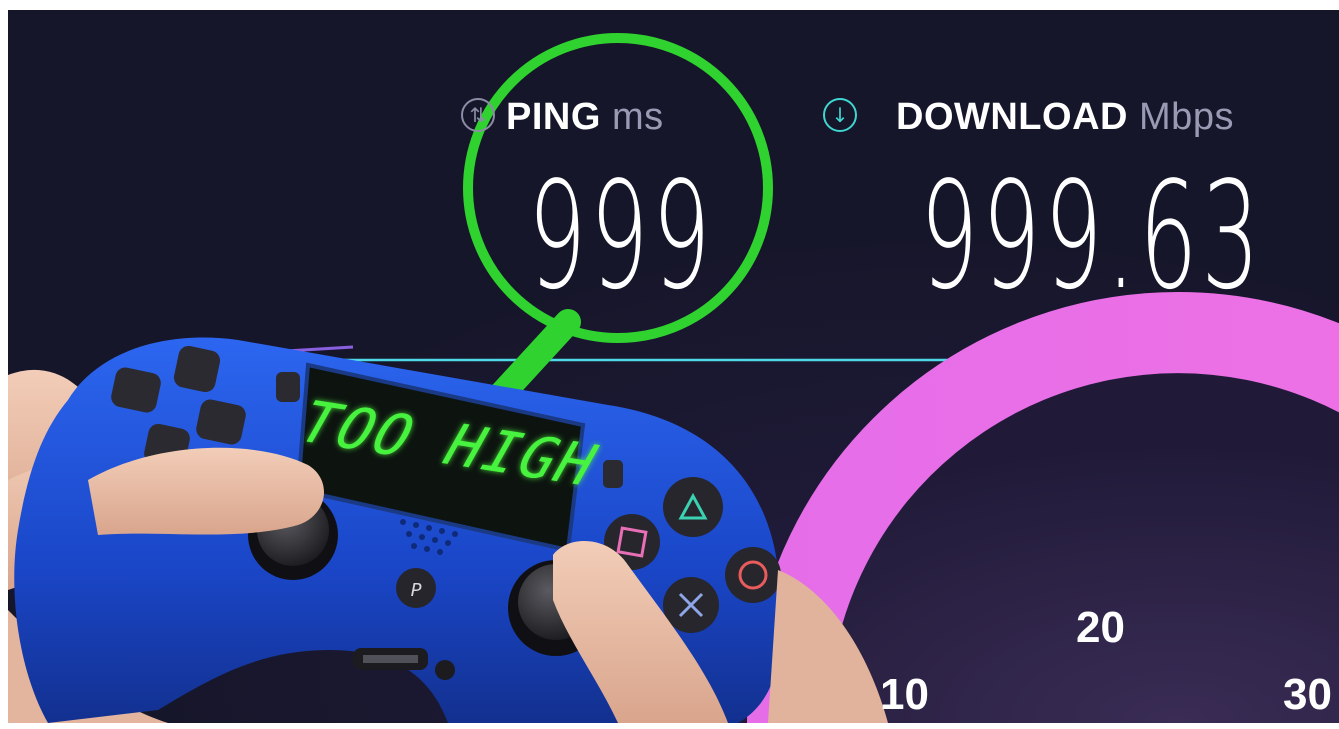  What do you see at coordinates (478, 115) in the screenshot?
I see `ping-icon: ⇅` at bounding box center [478, 115].